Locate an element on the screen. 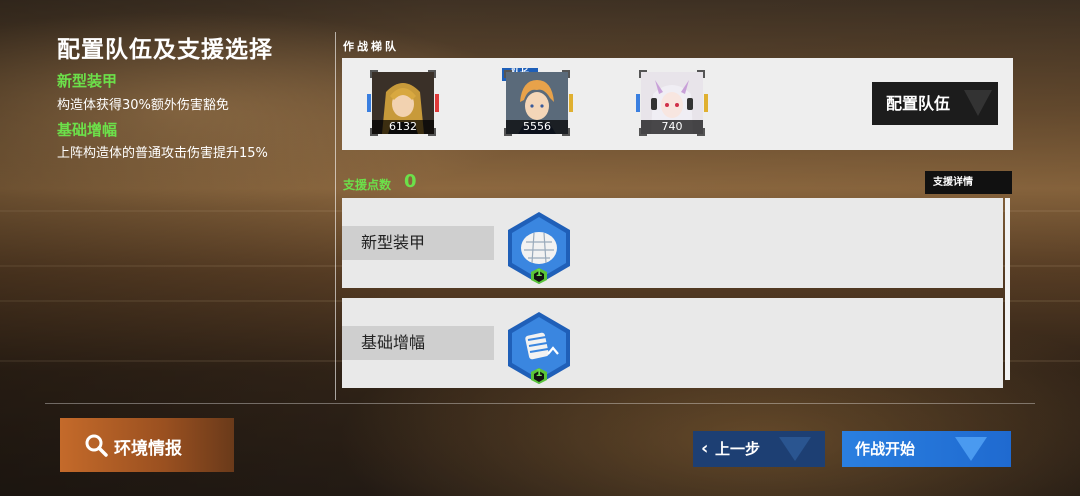  support-detail-button: 支援详情 is located at coordinates (968, 182).